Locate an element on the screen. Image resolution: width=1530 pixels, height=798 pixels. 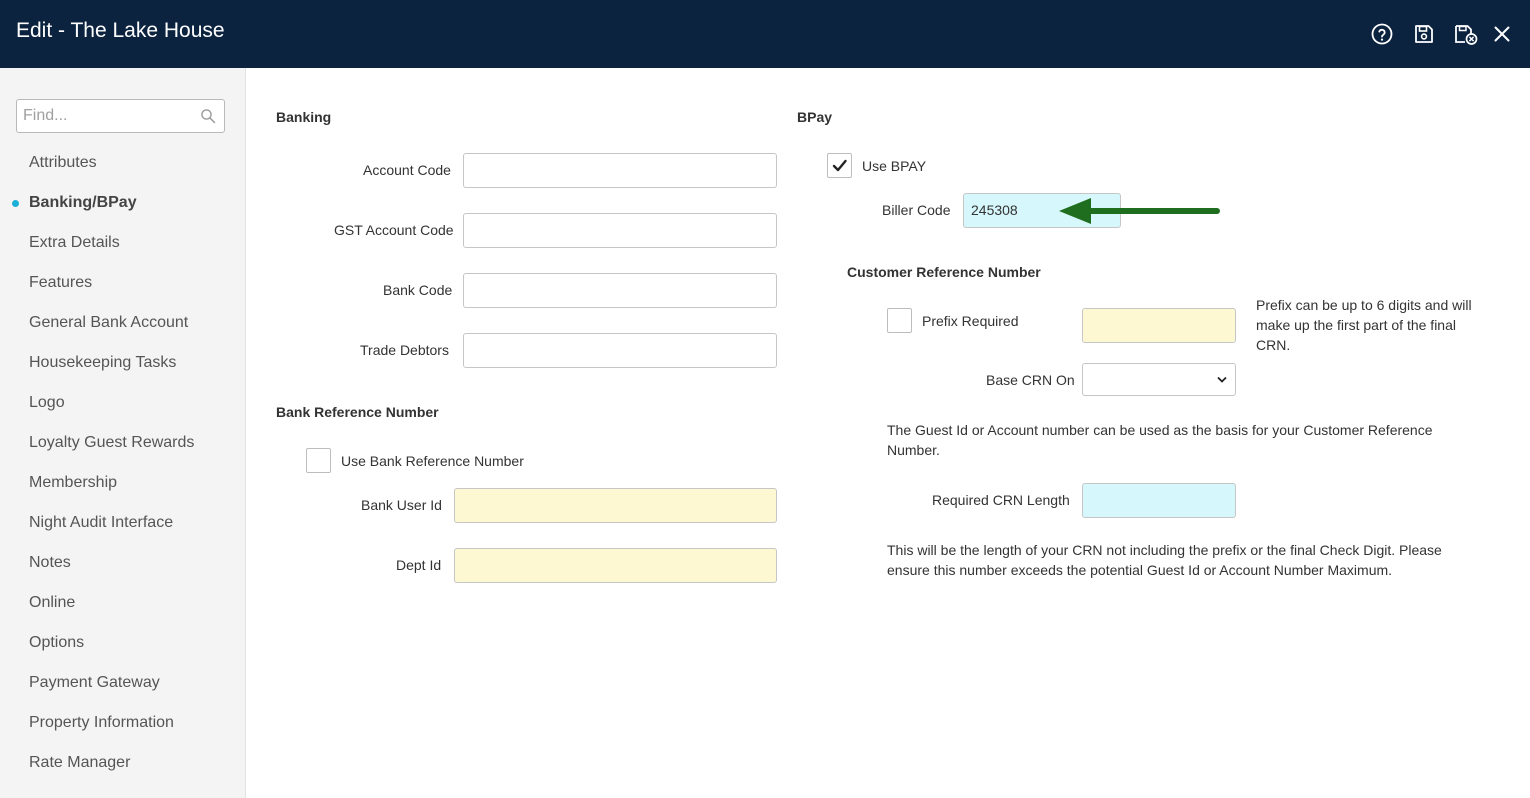
trade-debtors-label: Trade Debtors is located at coordinates (404, 350).